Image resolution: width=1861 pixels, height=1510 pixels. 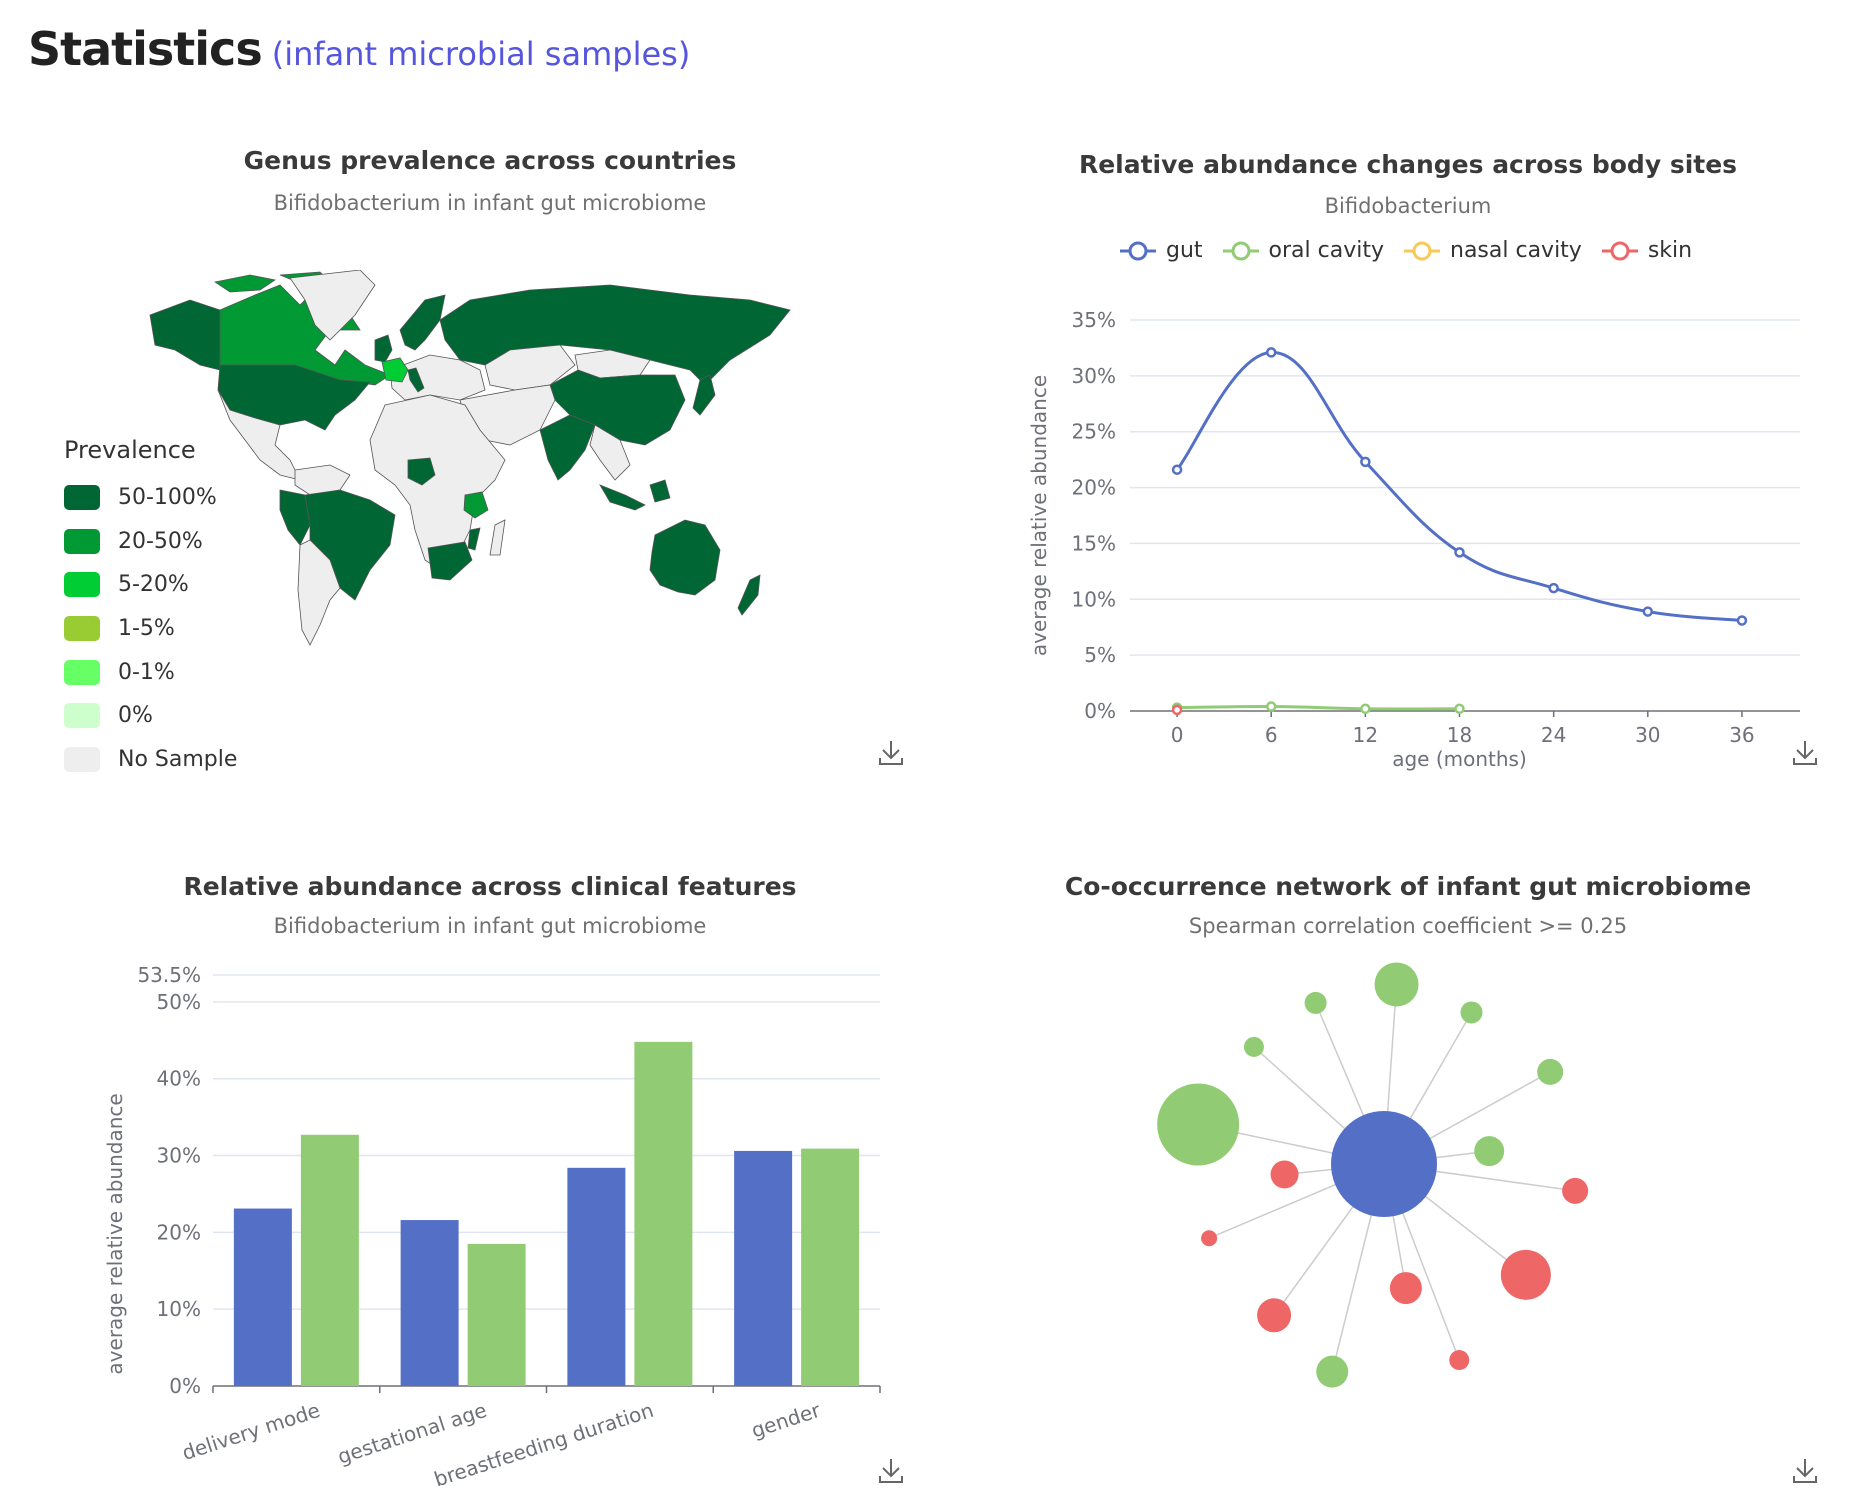 What do you see at coordinates (1384, 1164) in the screenshot?
I see `network-center-node` at bounding box center [1384, 1164].